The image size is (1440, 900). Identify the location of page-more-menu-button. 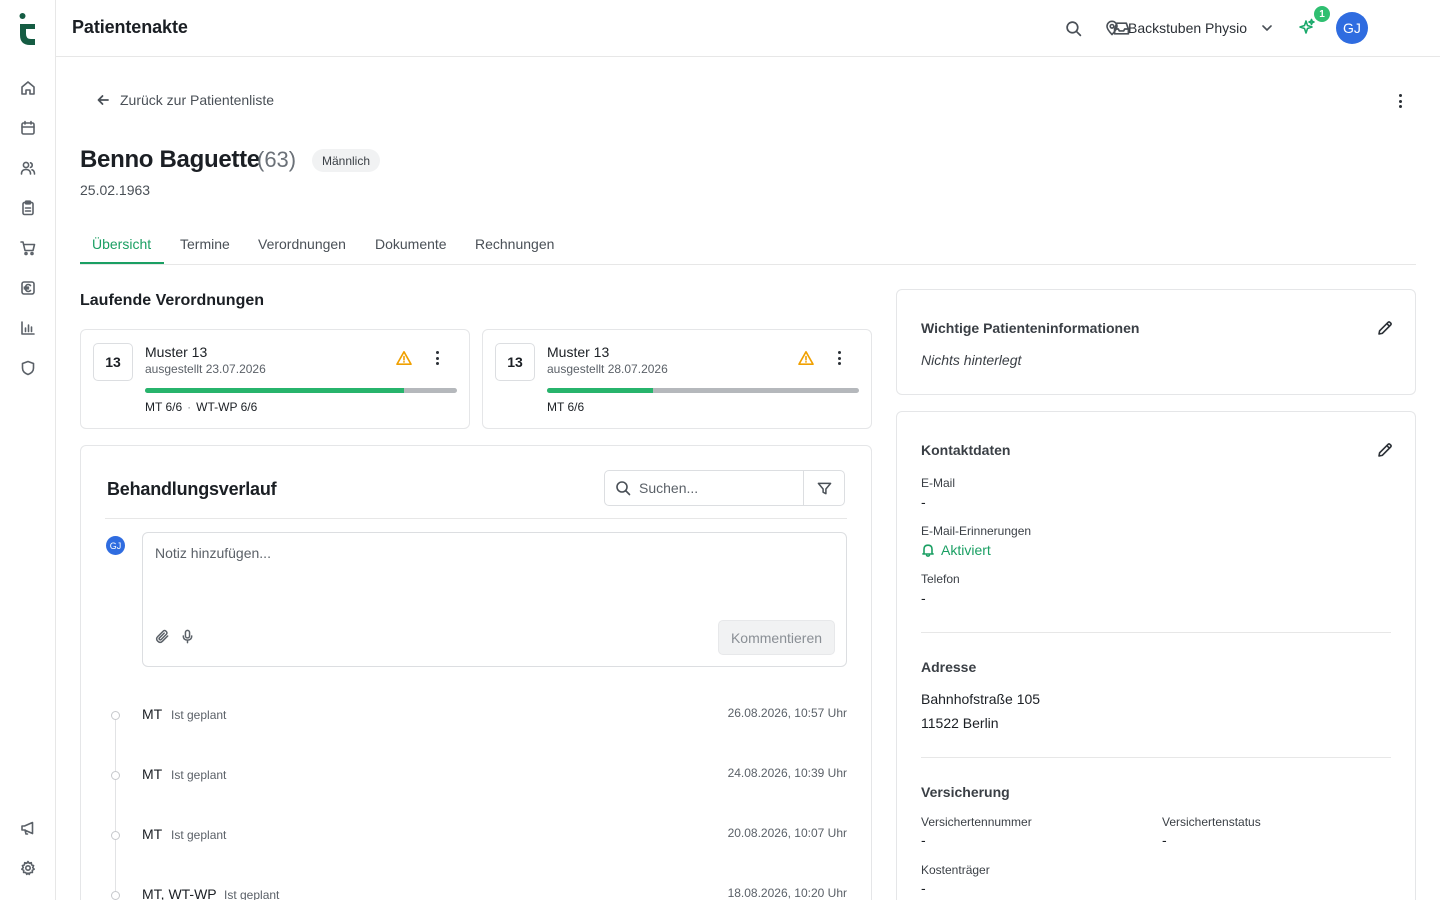
(1400, 101).